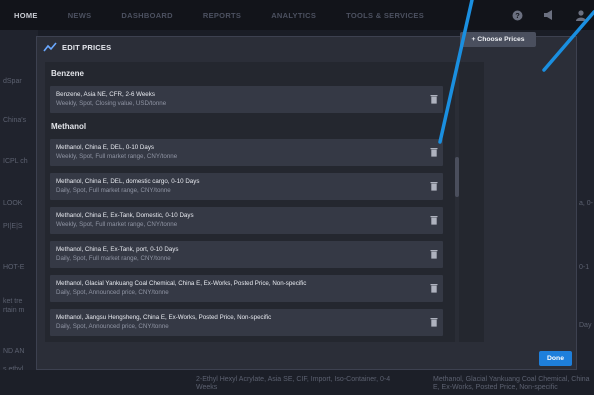 This screenshot has width=594, height=395. What do you see at coordinates (67, 73) in the screenshot?
I see `section-heading-benzene: Benzene` at bounding box center [67, 73].